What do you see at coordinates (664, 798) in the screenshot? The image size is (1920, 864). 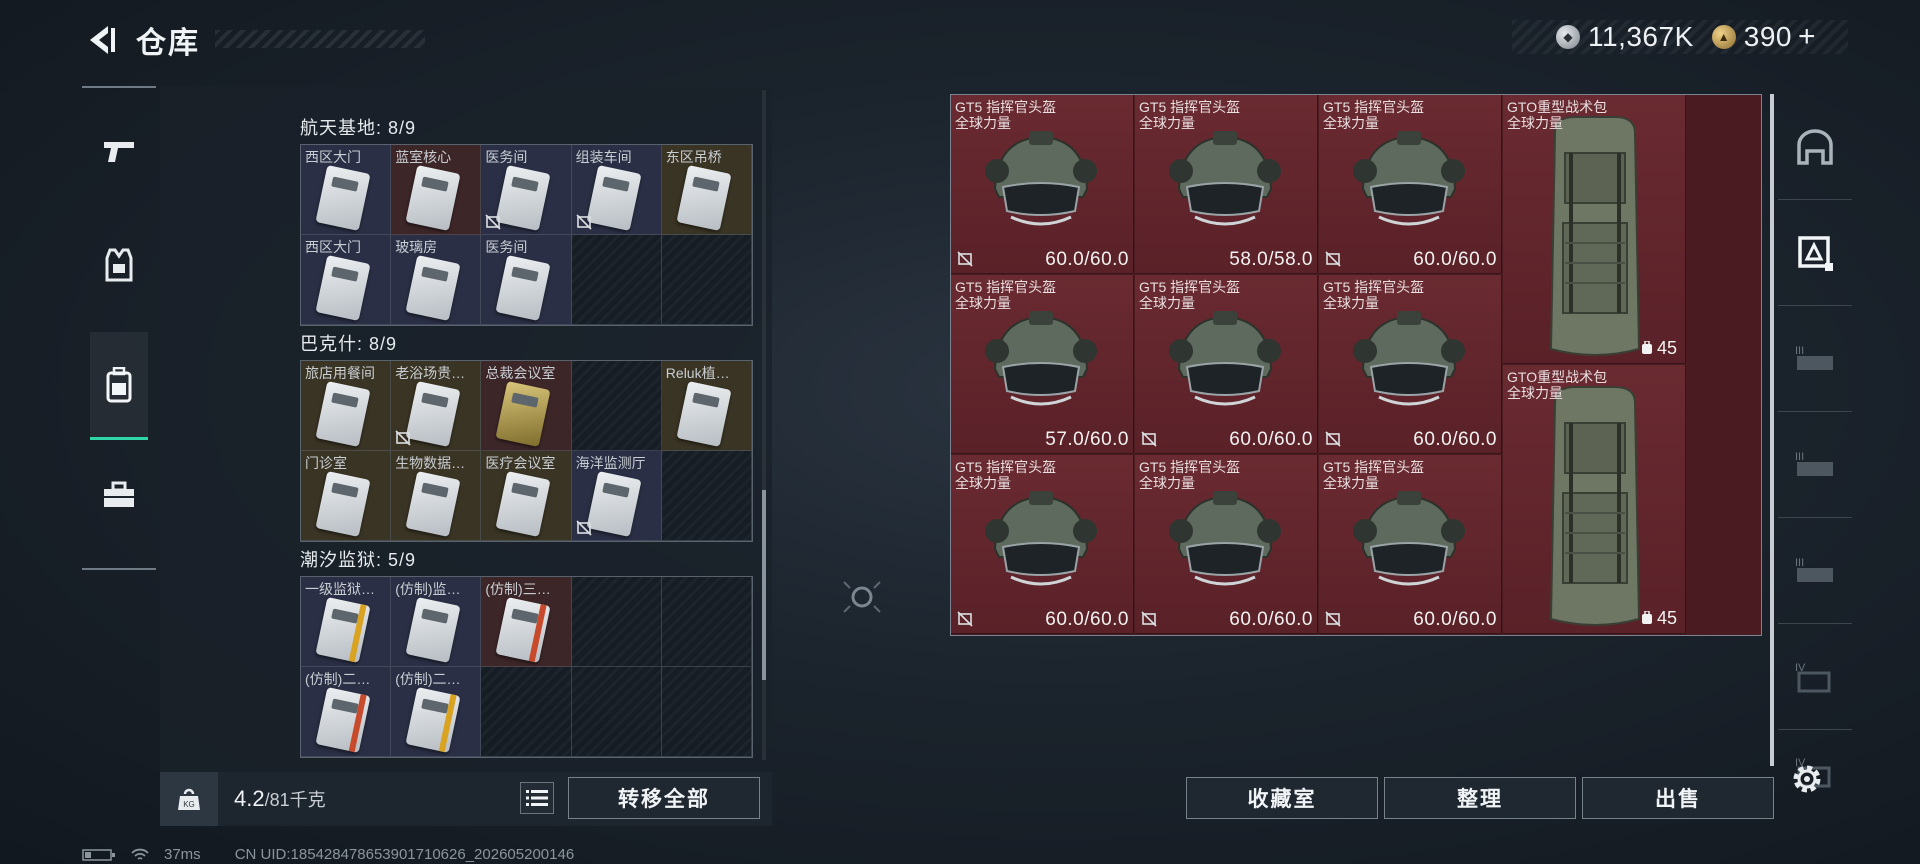 I see `transfer-all-button: 转移全部` at bounding box center [664, 798].